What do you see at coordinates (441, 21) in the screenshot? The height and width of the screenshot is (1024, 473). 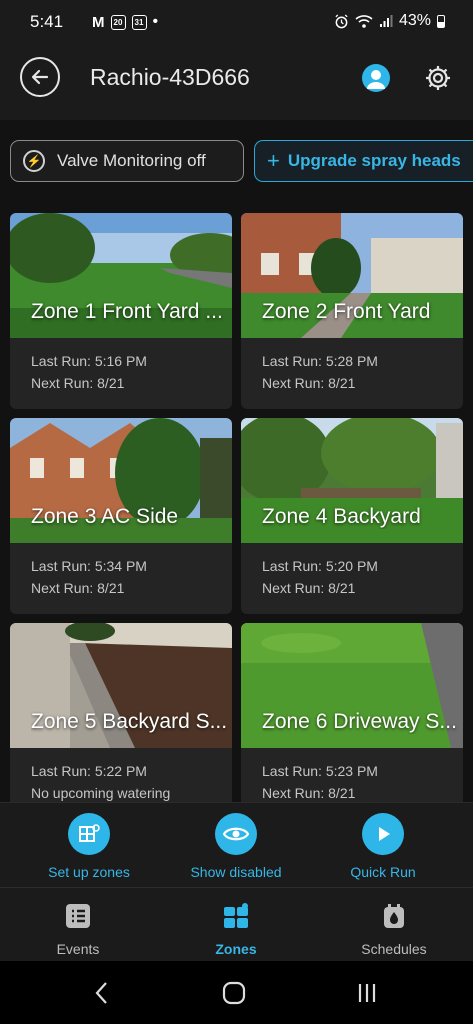 I see `battery-icon` at bounding box center [441, 21].